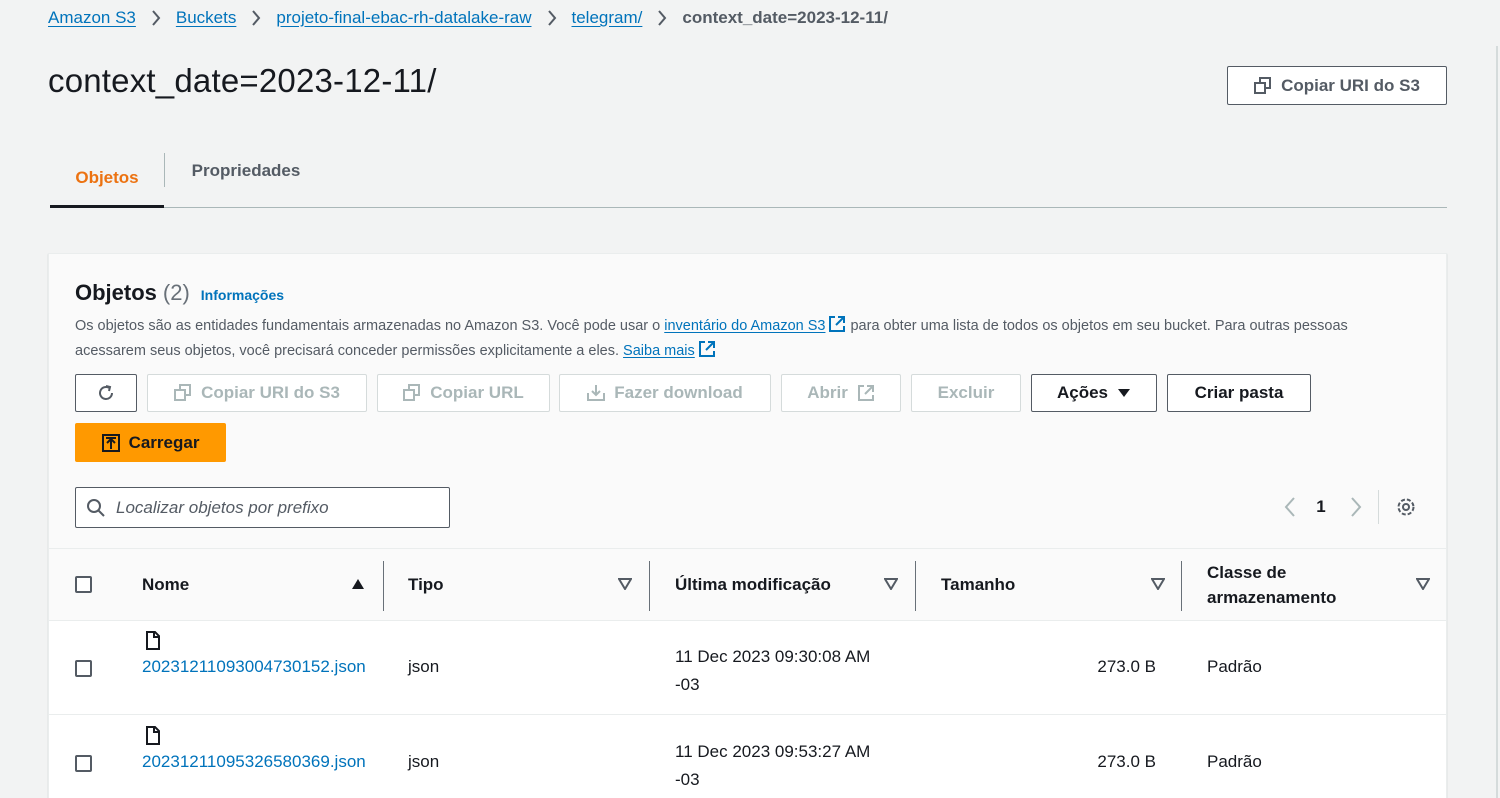 The height and width of the screenshot is (798, 1500). Describe the element at coordinates (744, 326) in the screenshot. I see `s3-inventory-link: inventário do Amazon S3` at that location.